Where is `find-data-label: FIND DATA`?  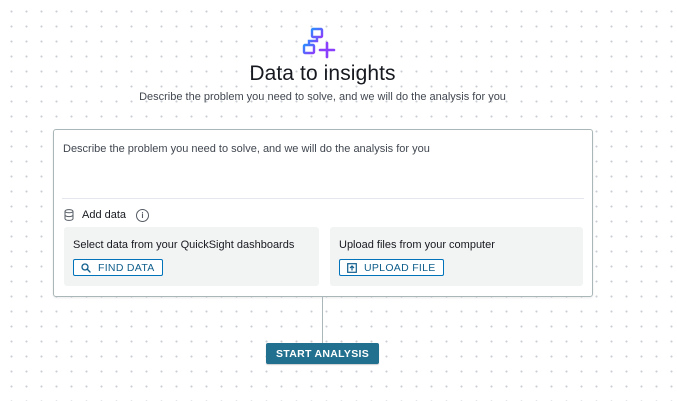
find-data-label: FIND DATA is located at coordinates (126, 267).